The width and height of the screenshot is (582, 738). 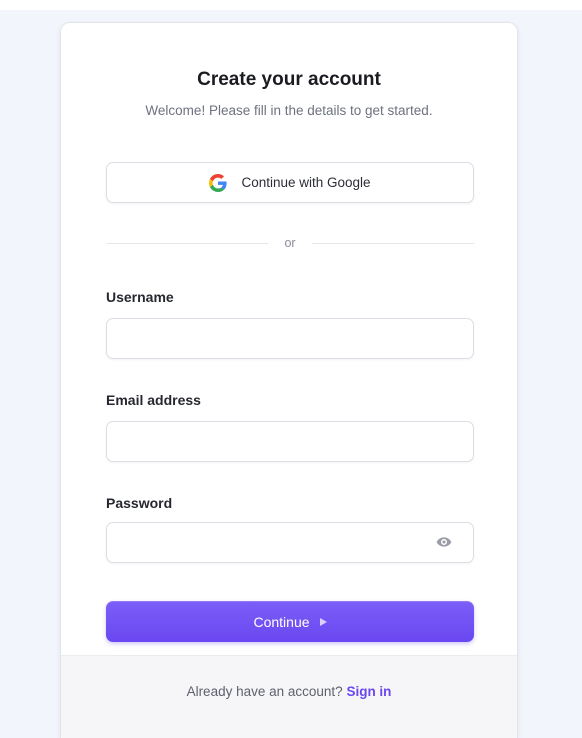 I want to click on divider-line-left, so click(x=187, y=243).